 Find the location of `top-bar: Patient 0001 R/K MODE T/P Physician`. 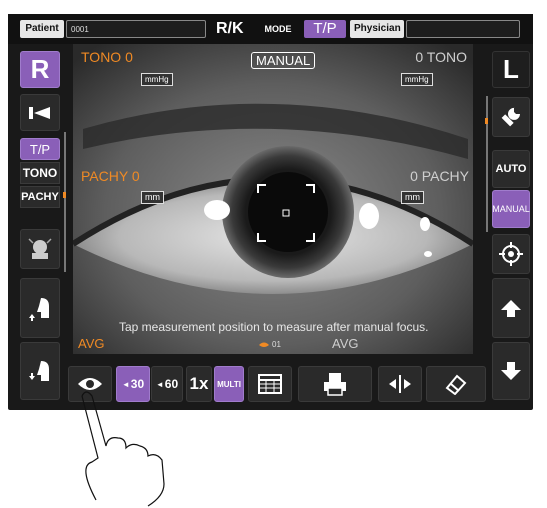

top-bar: Patient 0001 R/K MODE T/P Physician is located at coordinates (270, 29).